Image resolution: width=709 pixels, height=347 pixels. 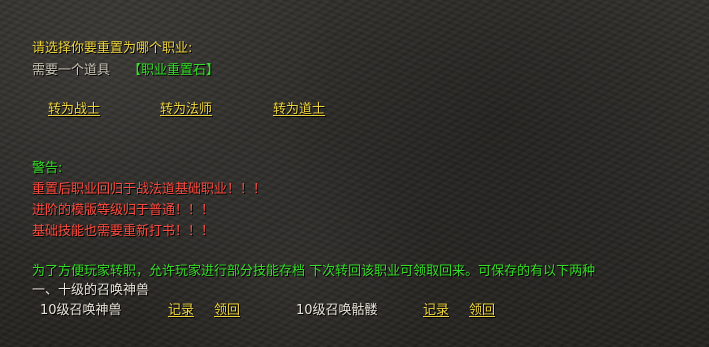 I want to click on warning-title: 警告:, so click(x=47, y=168).